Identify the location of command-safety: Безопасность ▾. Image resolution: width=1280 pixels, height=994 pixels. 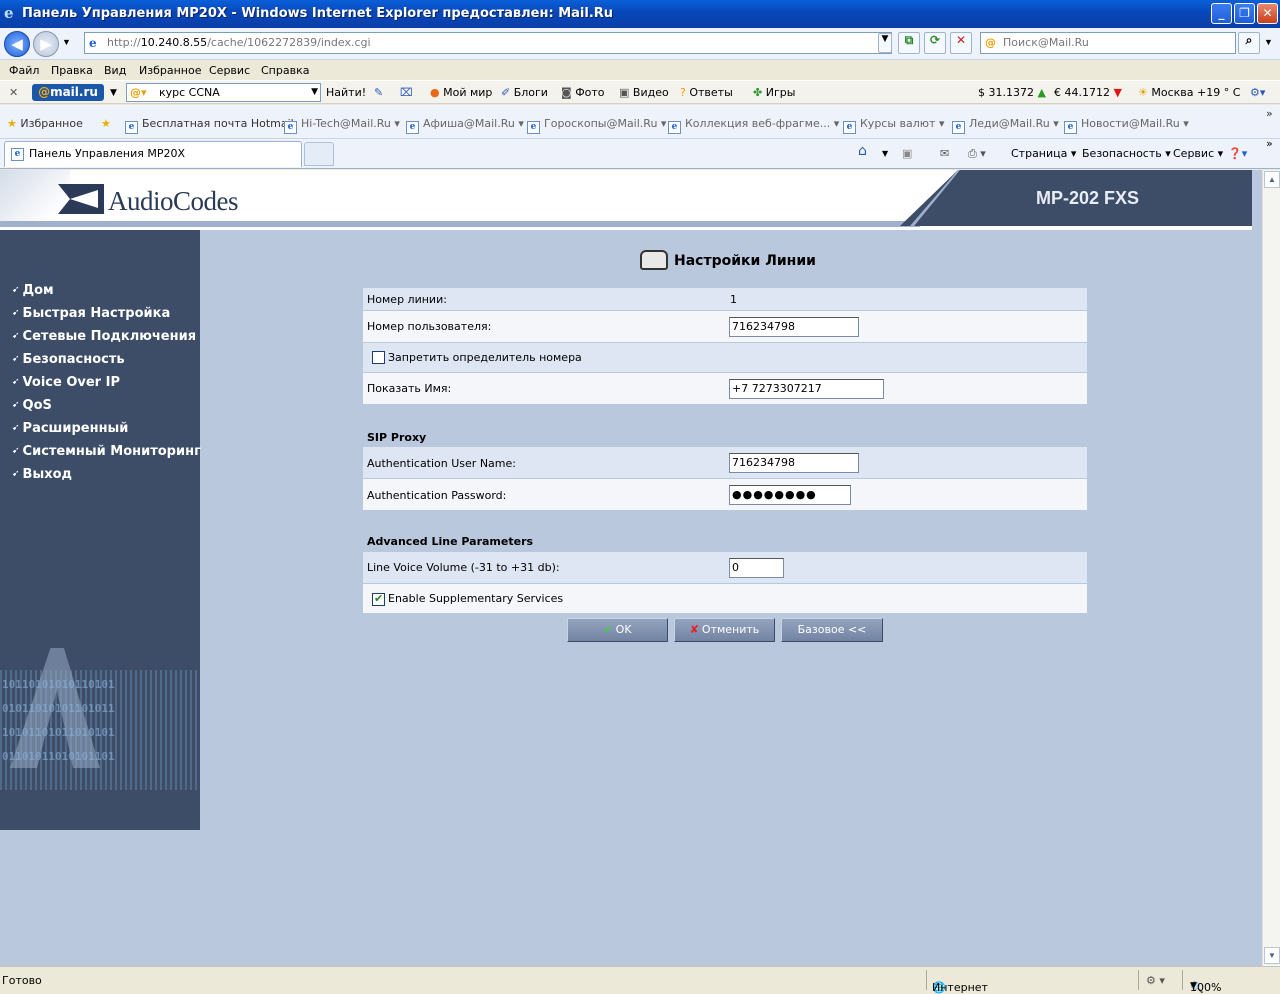
(1126, 153).